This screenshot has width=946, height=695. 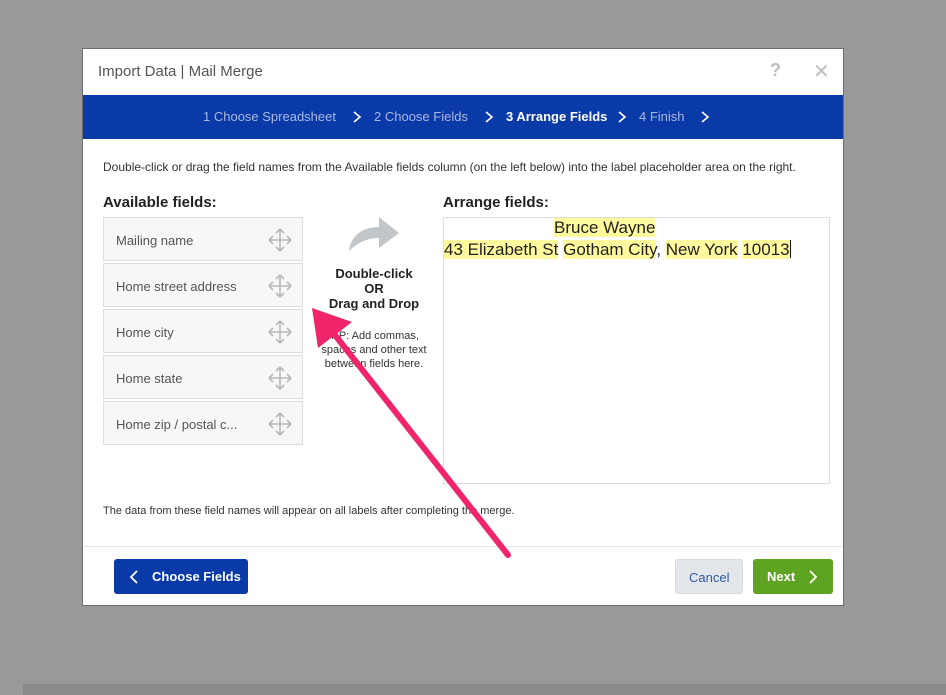 I want to click on question-mark-icon: ?, so click(x=775, y=70).